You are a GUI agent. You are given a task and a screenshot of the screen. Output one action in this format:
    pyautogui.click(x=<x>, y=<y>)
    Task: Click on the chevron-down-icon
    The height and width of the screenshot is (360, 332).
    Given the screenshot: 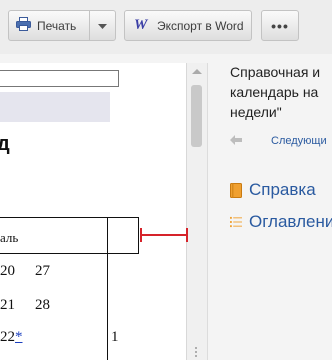 What is the action you would take?
    pyautogui.click(x=102, y=26)
    